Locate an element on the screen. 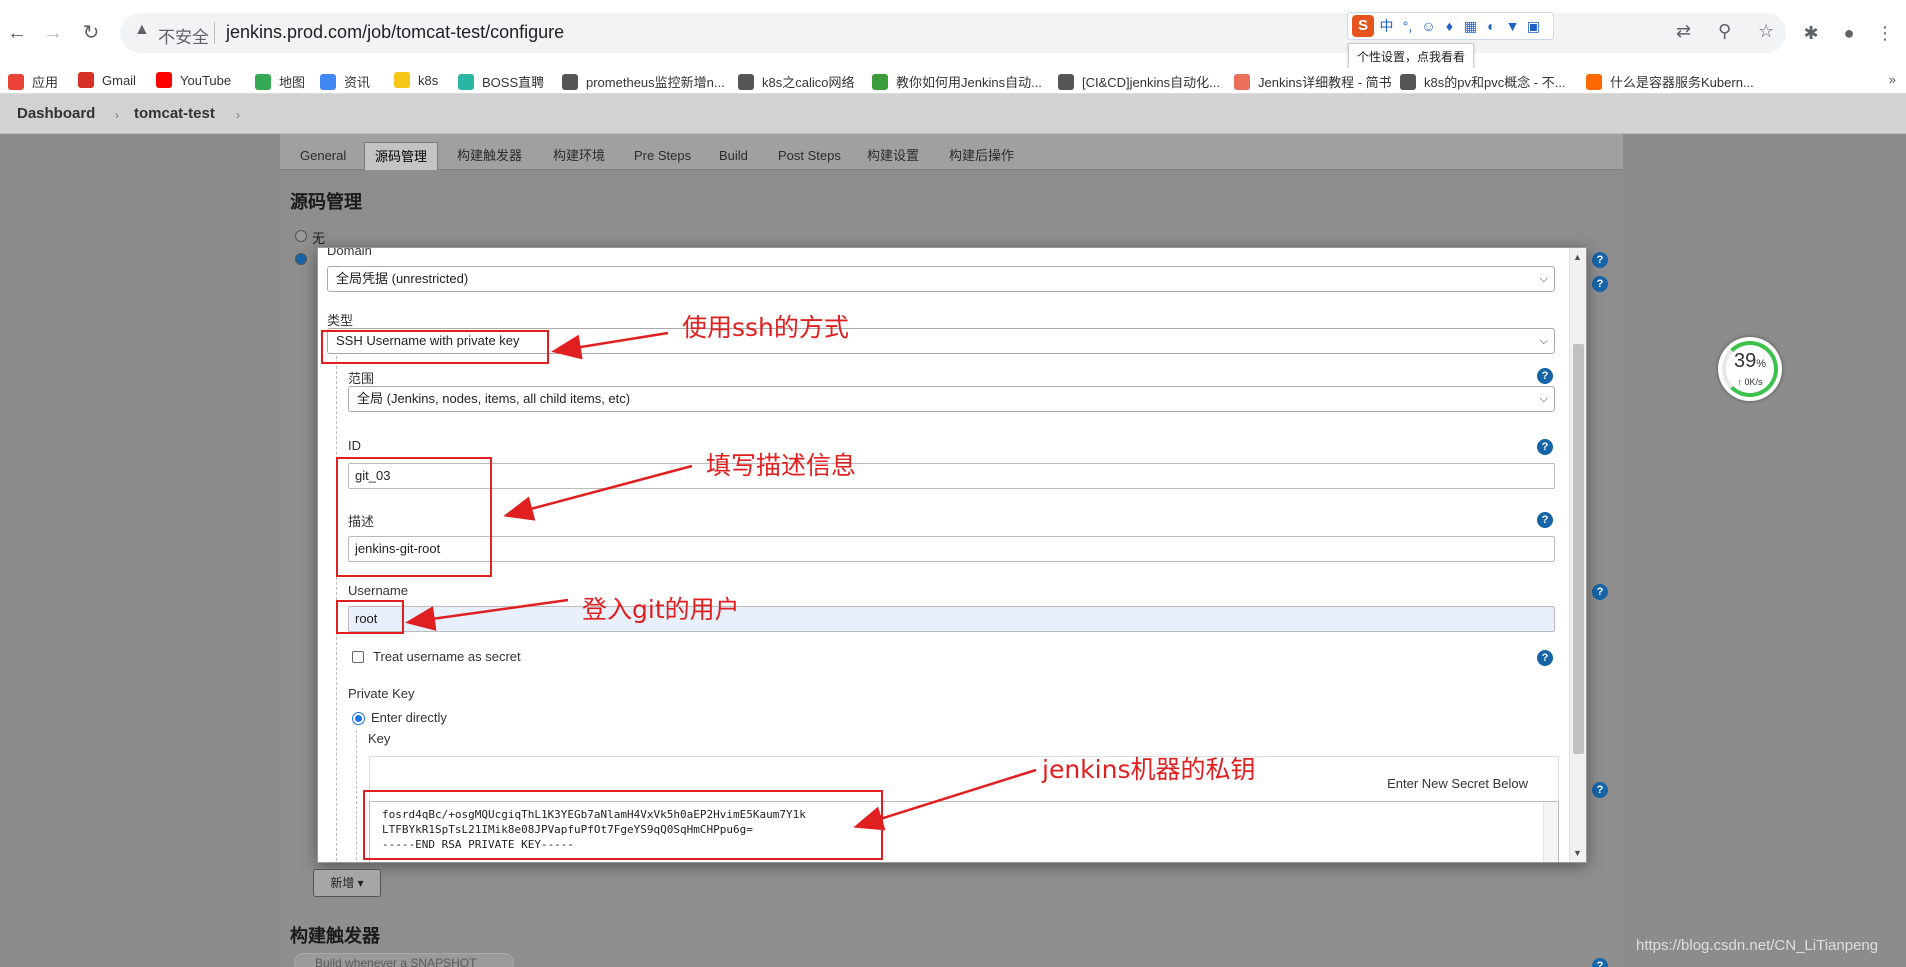 The width and height of the screenshot is (1906, 967). speed-percent-unit: % is located at coordinates (1761, 364).